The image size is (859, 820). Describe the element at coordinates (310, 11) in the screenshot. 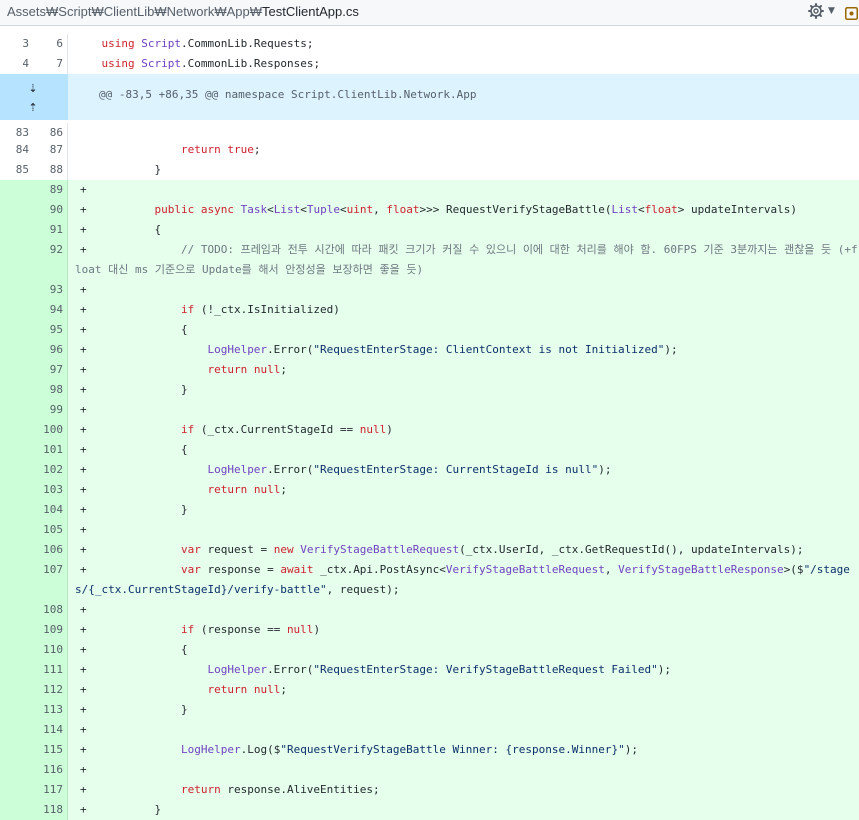

I see `file-name: TestClientApp.cs` at that location.